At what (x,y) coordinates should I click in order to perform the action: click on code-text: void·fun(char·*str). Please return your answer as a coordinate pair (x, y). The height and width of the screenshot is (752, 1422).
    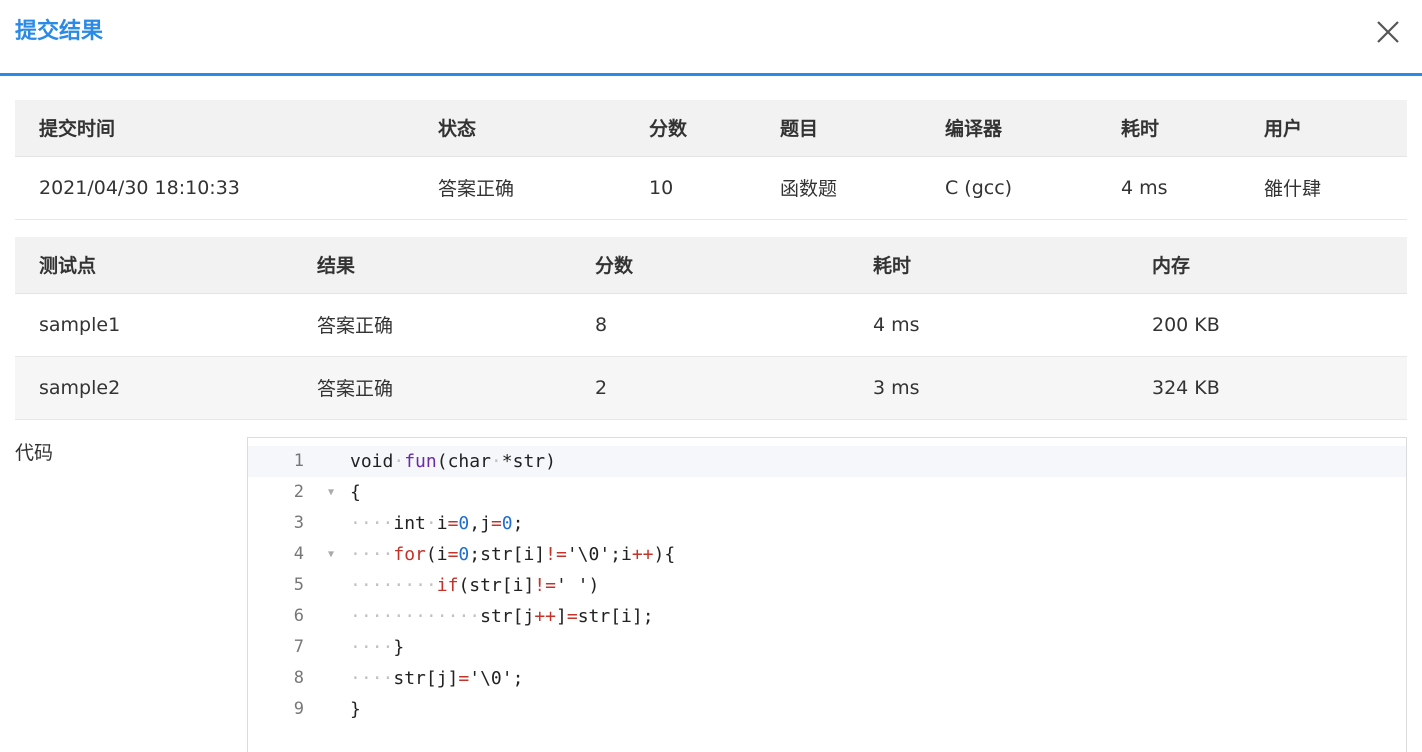
    Looking at the image, I should click on (453, 461).